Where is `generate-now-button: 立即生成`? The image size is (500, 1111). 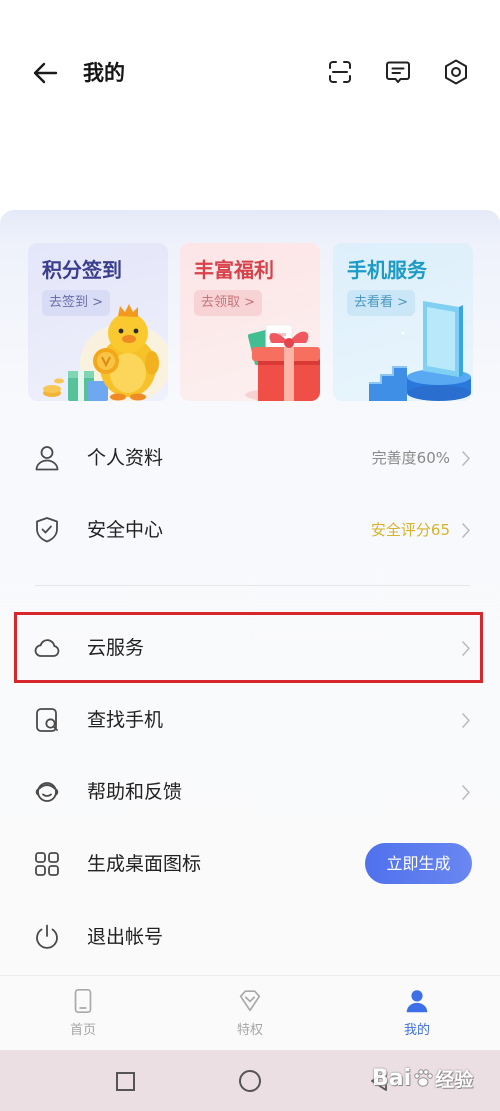 generate-now-button: 立即生成 is located at coordinates (418, 863).